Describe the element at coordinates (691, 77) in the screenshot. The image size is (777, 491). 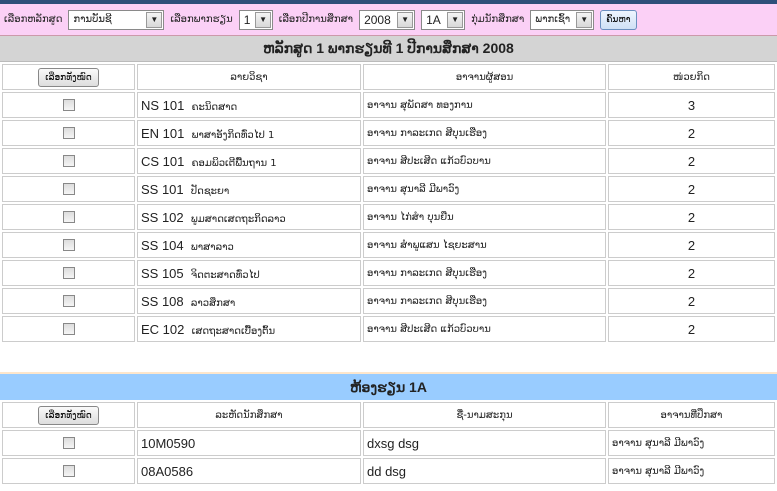
I see `column-header-credits: ໜ່ວຍກິດ` at that location.